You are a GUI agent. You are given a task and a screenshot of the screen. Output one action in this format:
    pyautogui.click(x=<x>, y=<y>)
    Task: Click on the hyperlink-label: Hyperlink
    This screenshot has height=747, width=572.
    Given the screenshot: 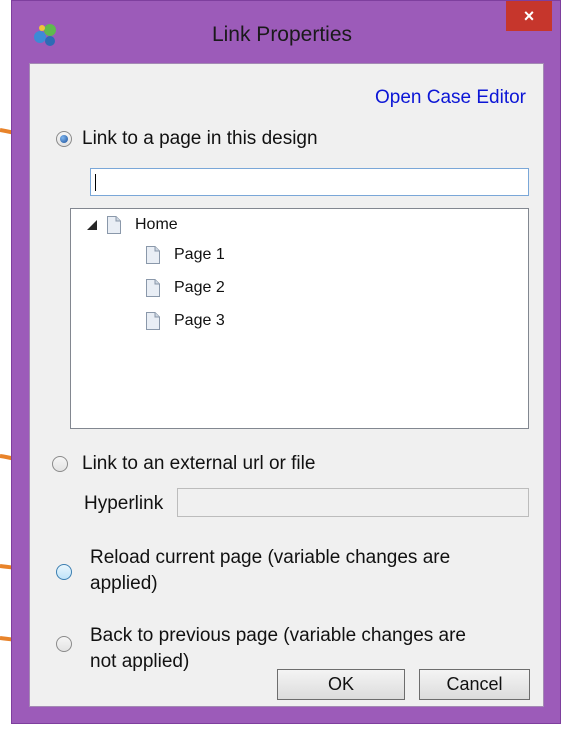 What is the action you would take?
    pyautogui.click(x=124, y=503)
    